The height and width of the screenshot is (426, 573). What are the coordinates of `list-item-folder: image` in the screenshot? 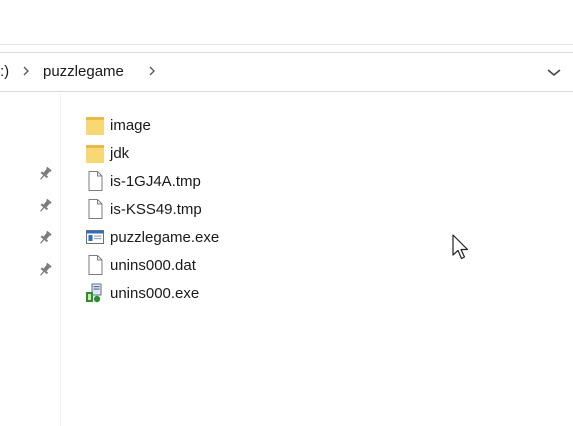 It's located at (118, 125).